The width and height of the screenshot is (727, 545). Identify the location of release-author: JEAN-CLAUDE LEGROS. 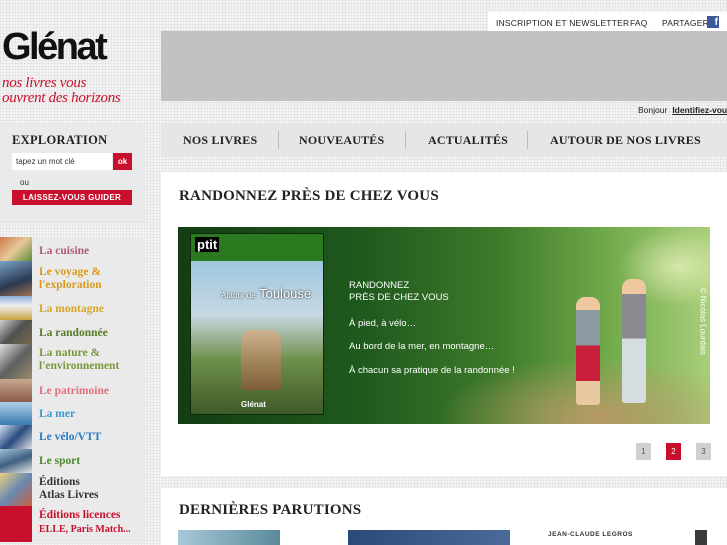
(590, 534).